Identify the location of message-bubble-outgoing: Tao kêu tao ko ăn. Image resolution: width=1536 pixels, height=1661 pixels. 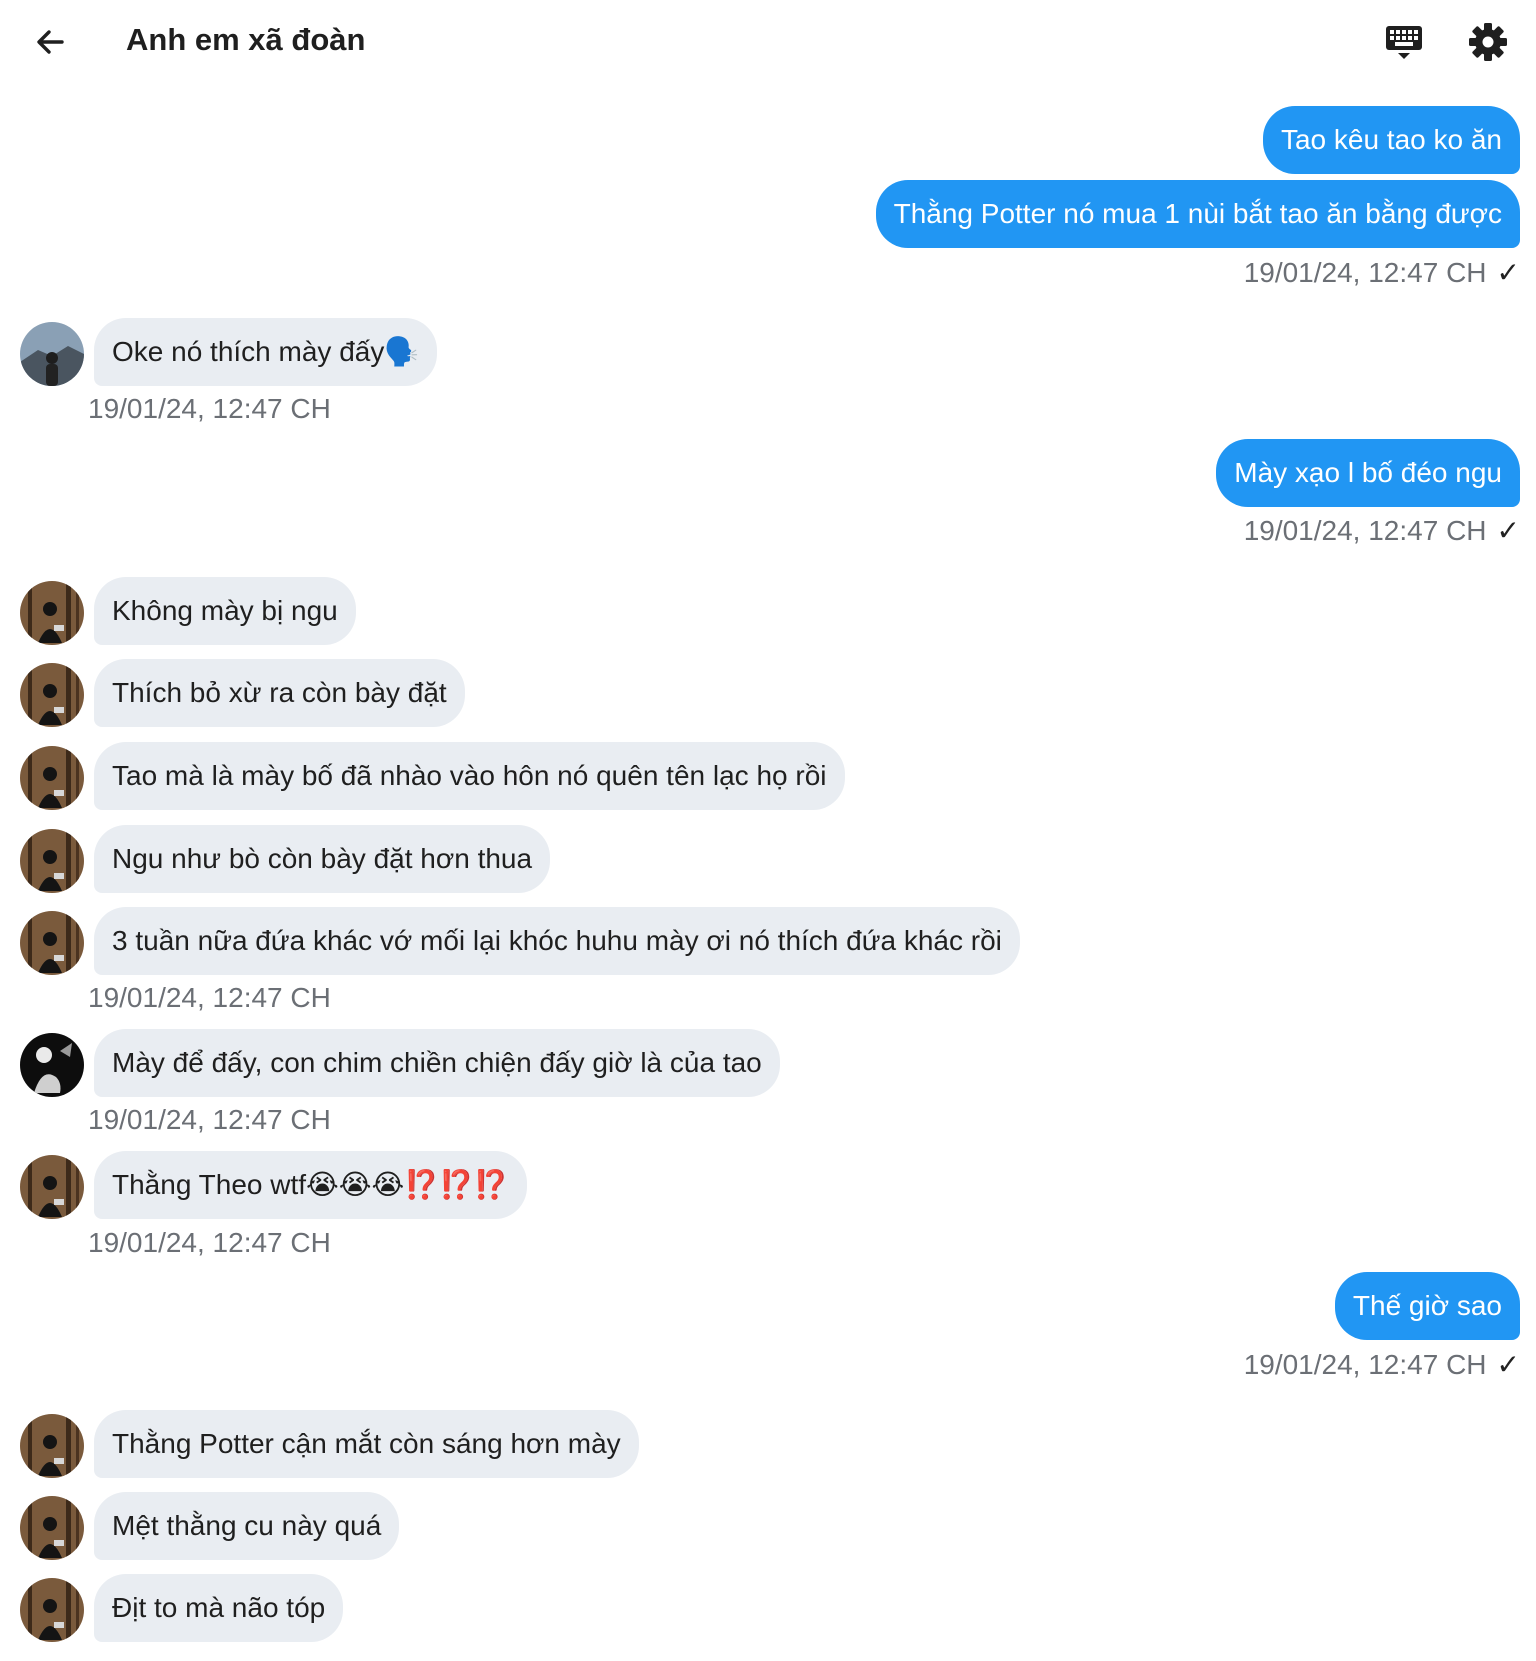
(1391, 140).